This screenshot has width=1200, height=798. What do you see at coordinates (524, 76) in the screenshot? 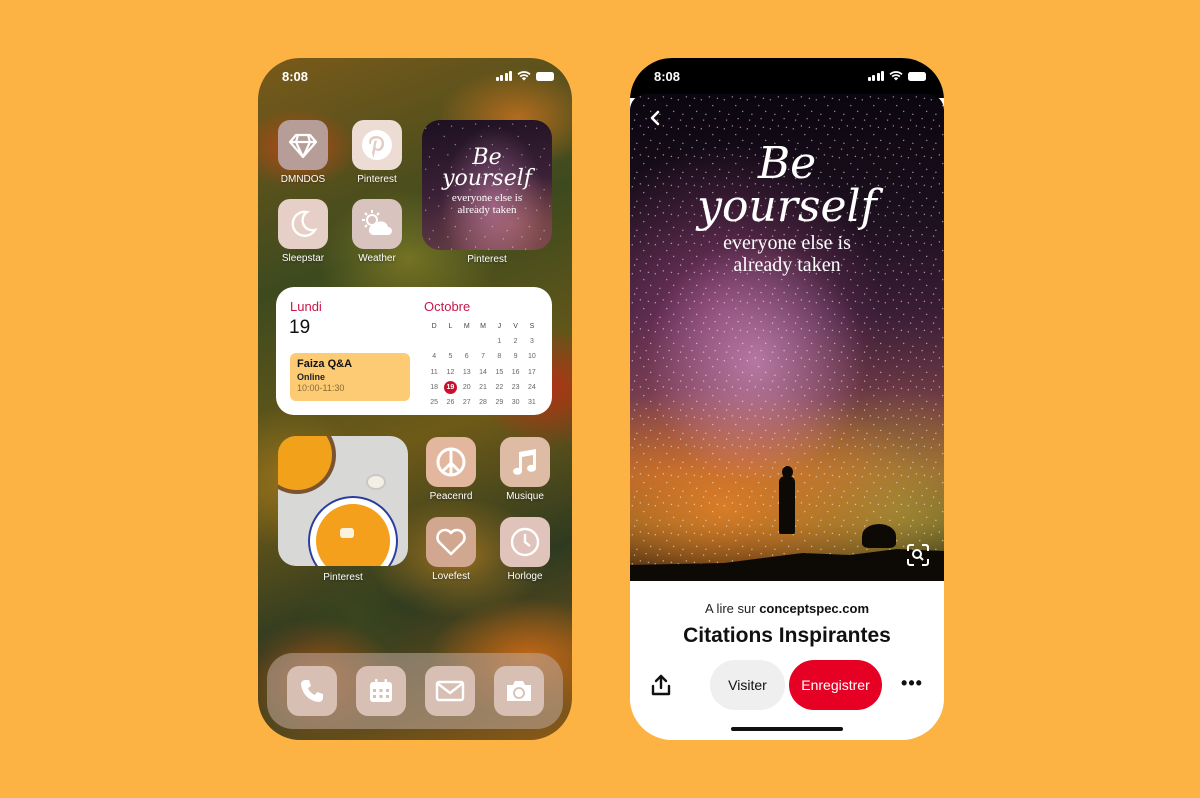
I see `wifi-icon` at bounding box center [524, 76].